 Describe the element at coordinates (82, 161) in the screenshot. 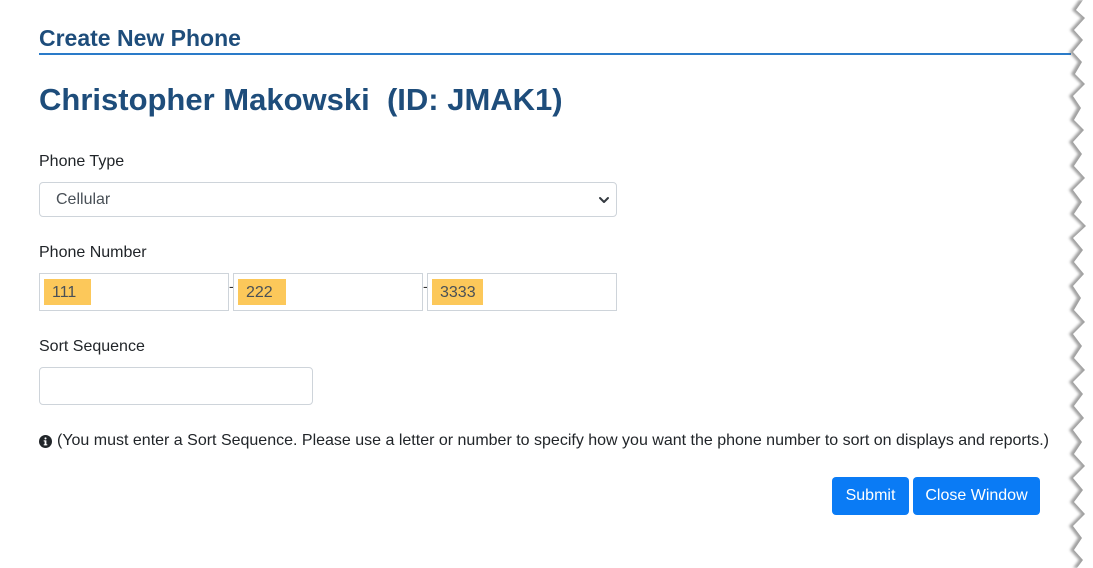

I see `phone-type-label: Phone Type` at that location.